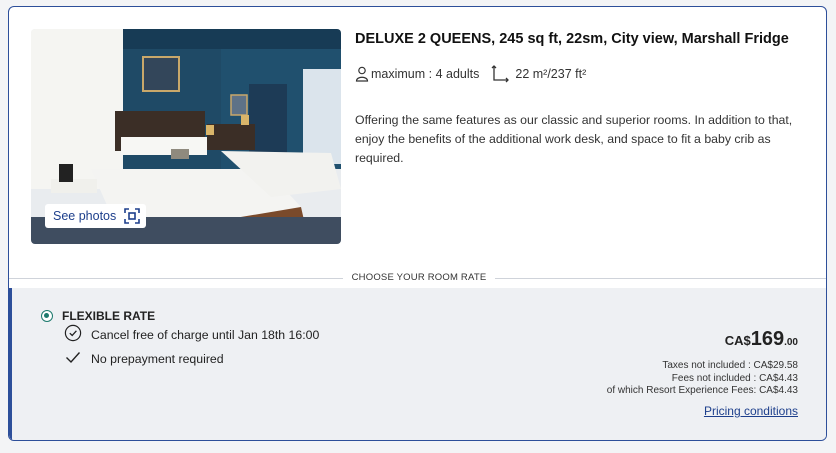  I want to click on condition-prepayment: No prepayment required, so click(144, 358).